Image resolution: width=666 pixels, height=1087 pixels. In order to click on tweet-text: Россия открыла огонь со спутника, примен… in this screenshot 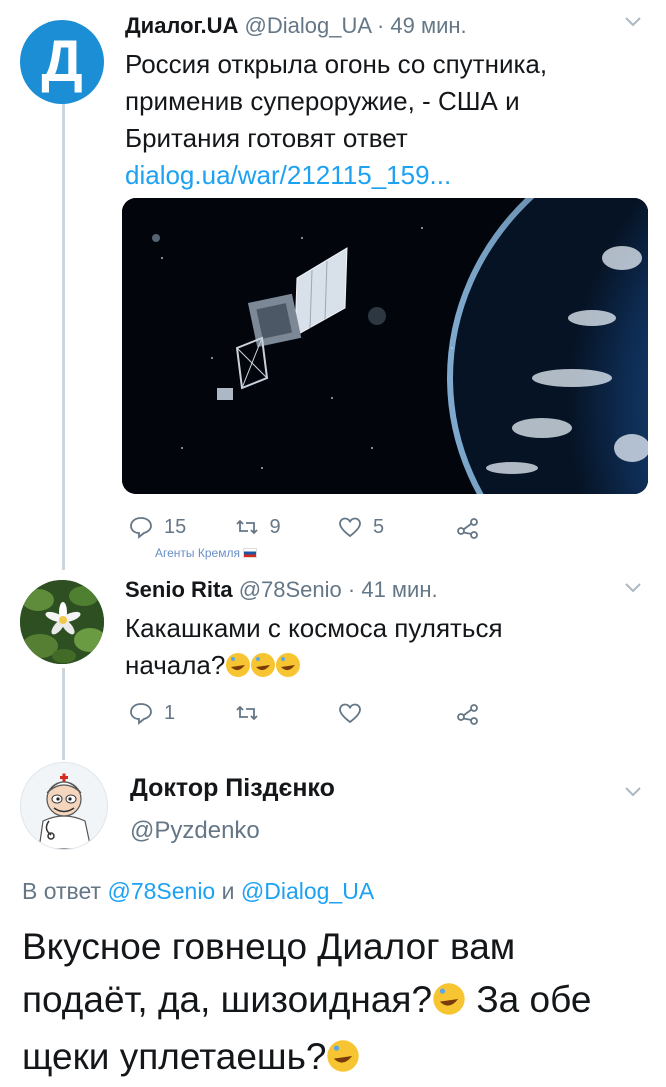, I will do `click(375, 120)`.